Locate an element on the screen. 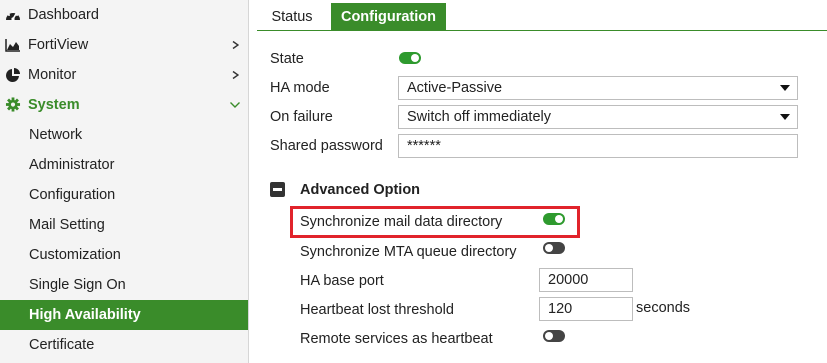 The height and width of the screenshot is (363, 827). ha-base-port-input: 20000 is located at coordinates (586, 280).